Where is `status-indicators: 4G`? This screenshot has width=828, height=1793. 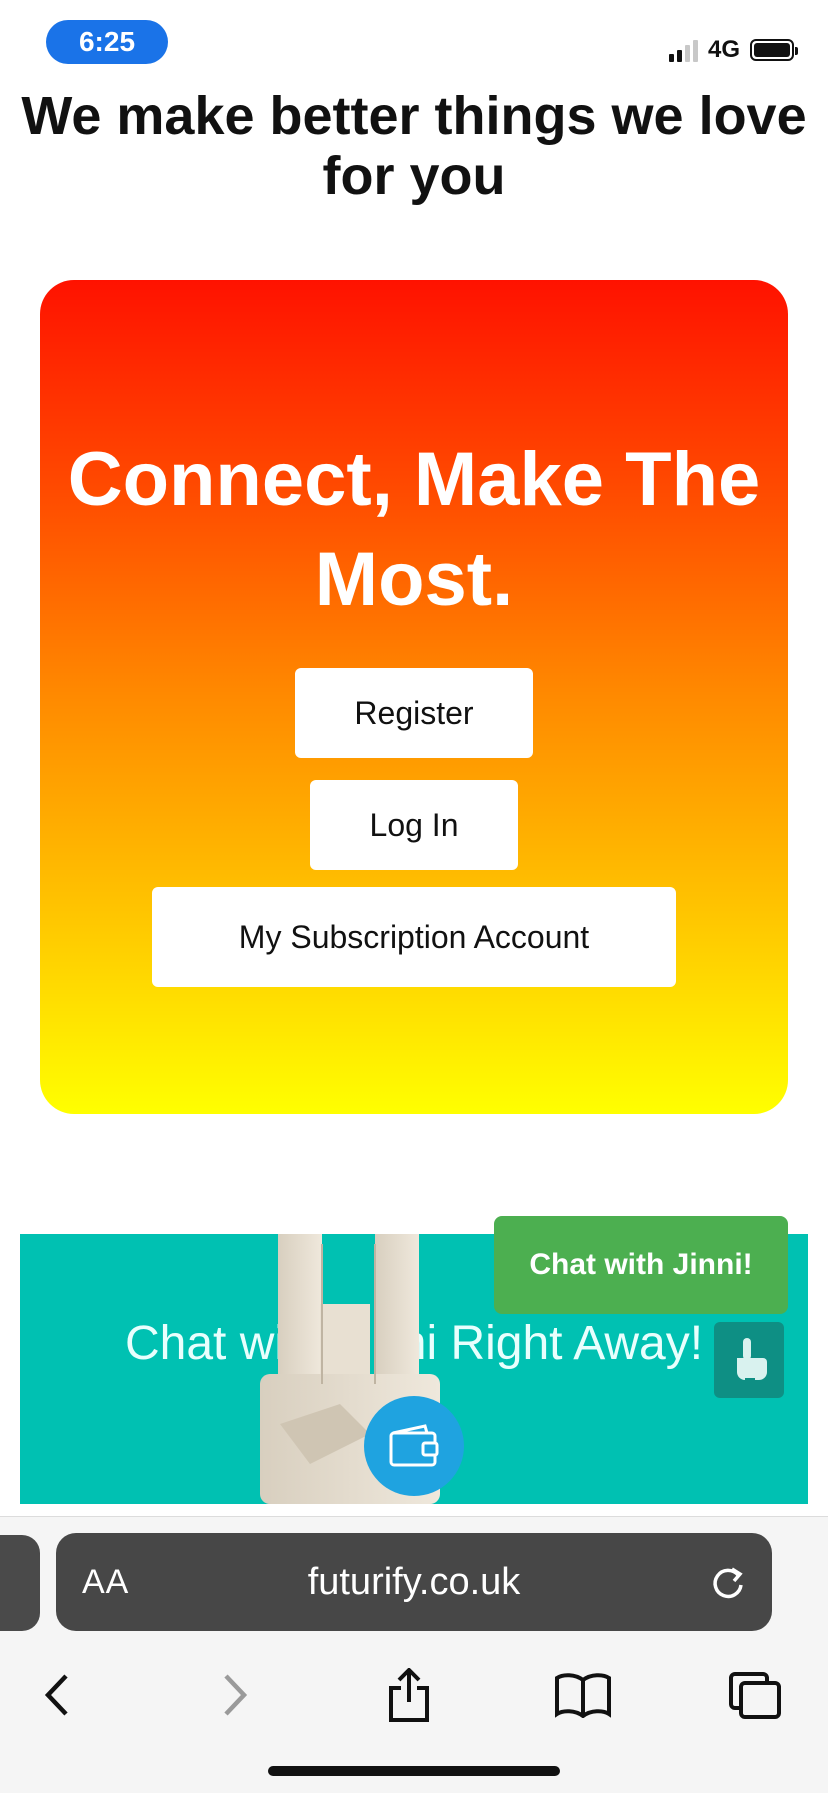
status-indicators: 4G is located at coordinates (733, 50).